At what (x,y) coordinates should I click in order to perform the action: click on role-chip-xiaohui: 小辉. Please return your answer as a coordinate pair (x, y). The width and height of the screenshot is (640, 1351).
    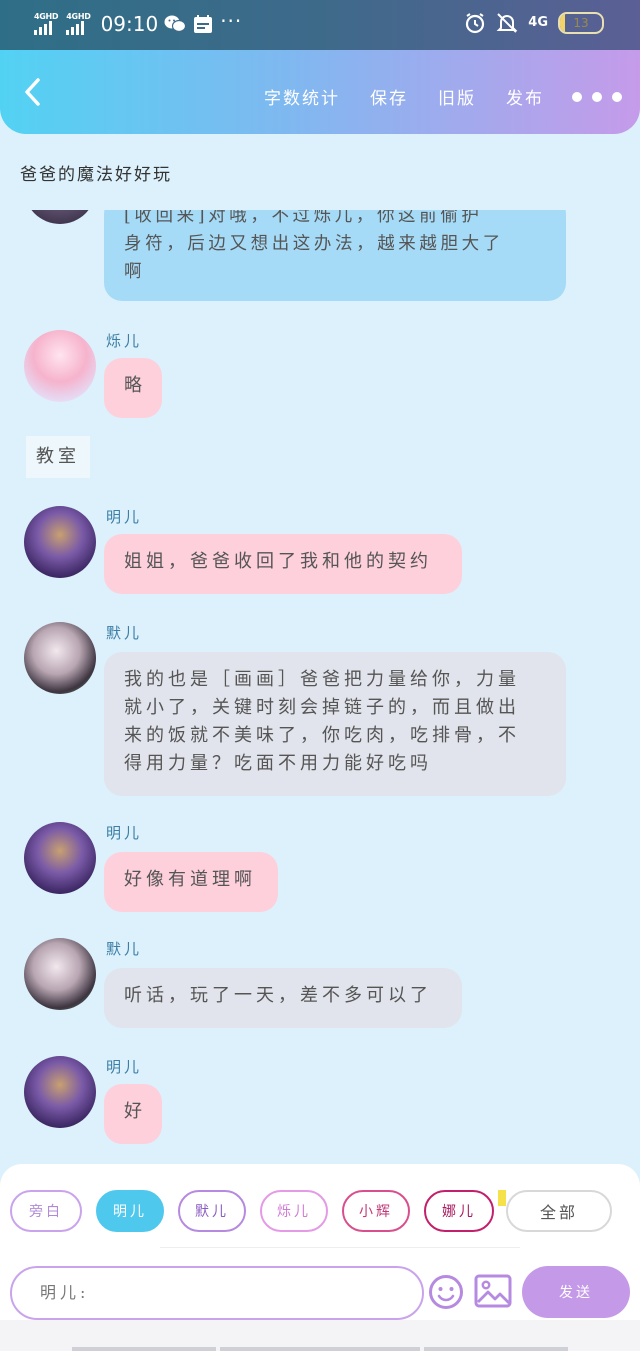
    Looking at the image, I should click on (376, 1211).